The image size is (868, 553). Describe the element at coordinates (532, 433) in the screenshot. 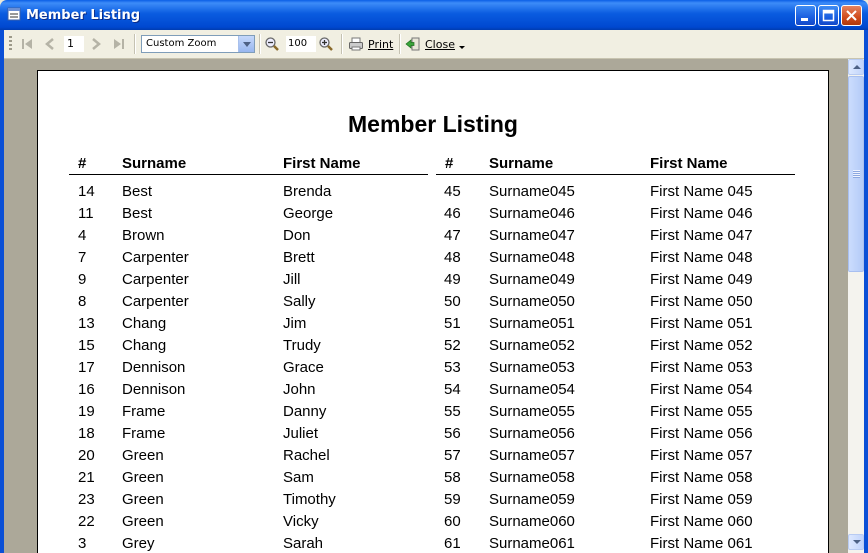

I see `member-surname: Surname056` at that location.